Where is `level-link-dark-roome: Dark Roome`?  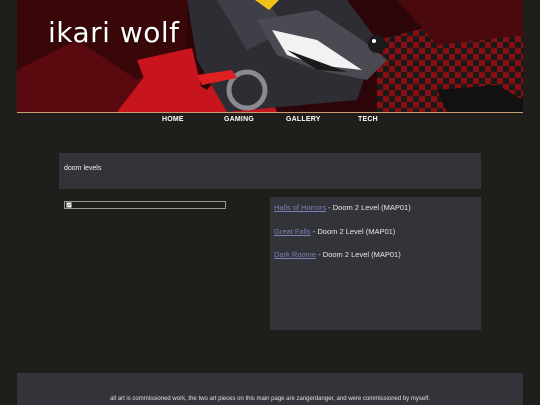 level-link-dark-roome: Dark Roome is located at coordinates (295, 254).